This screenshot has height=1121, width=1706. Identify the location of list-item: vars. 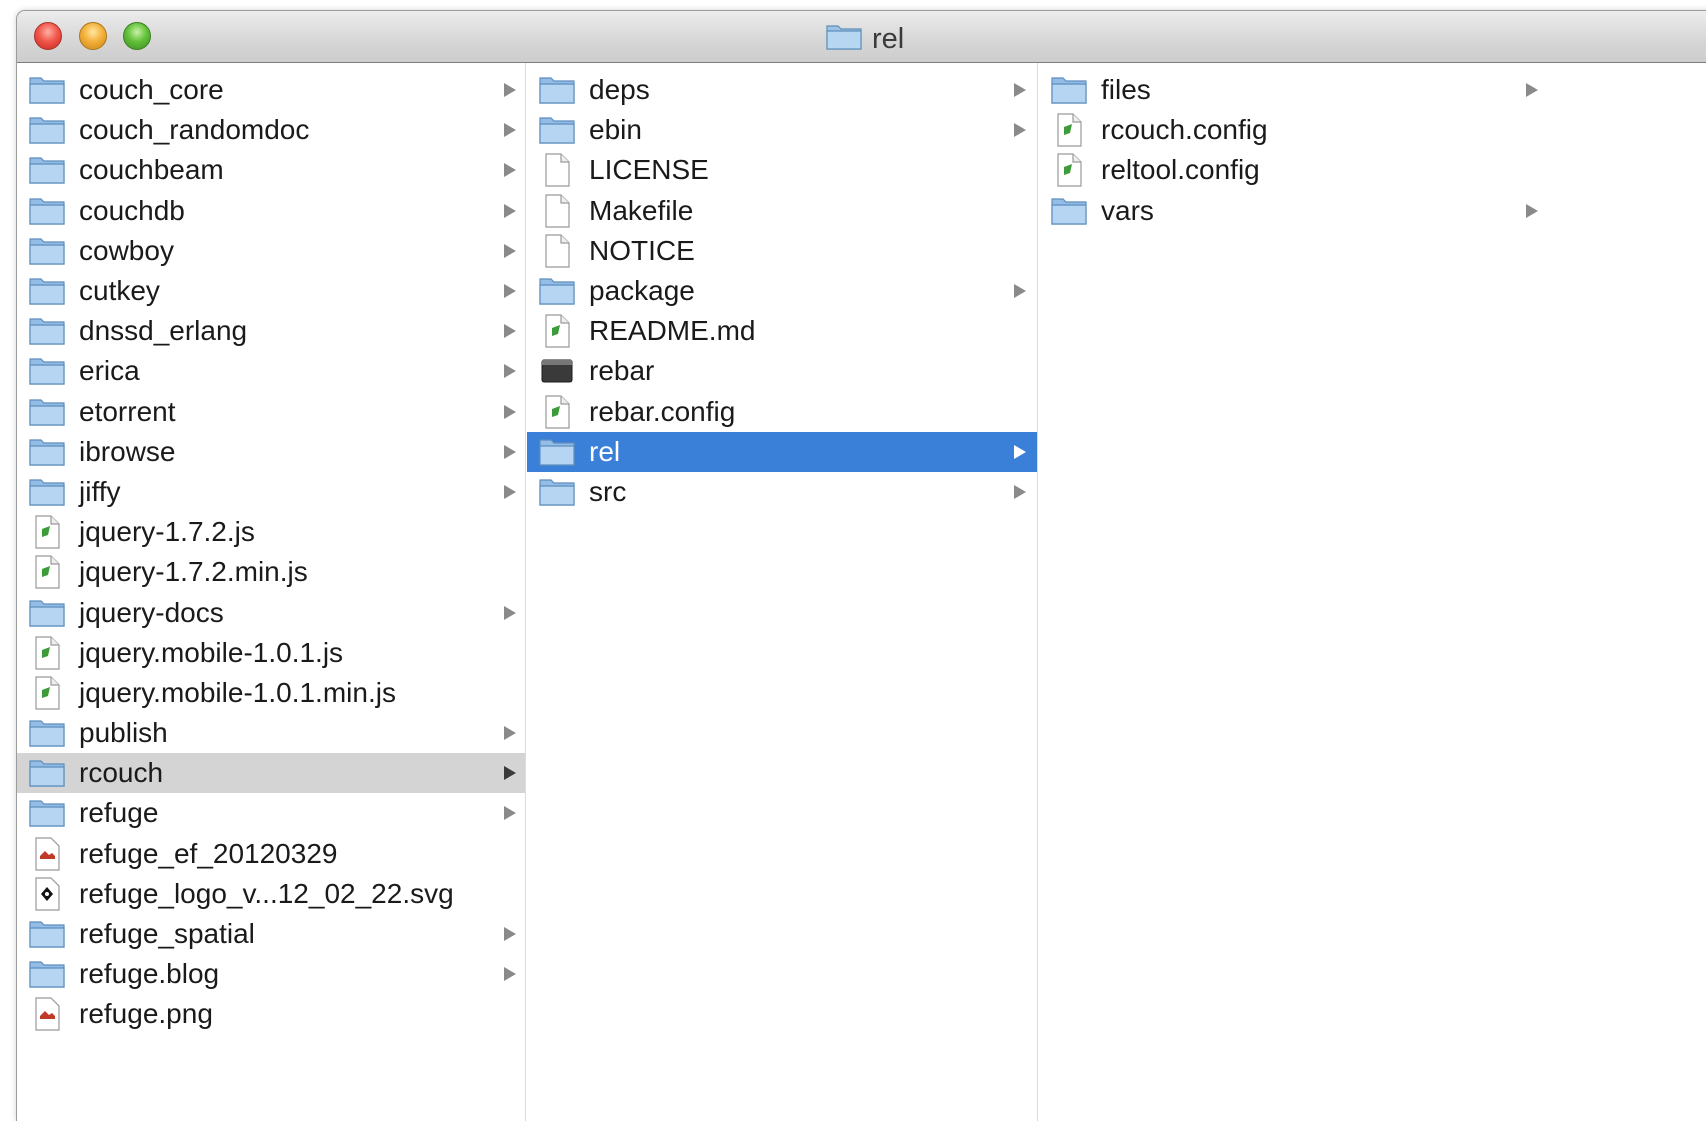
(1372, 211).